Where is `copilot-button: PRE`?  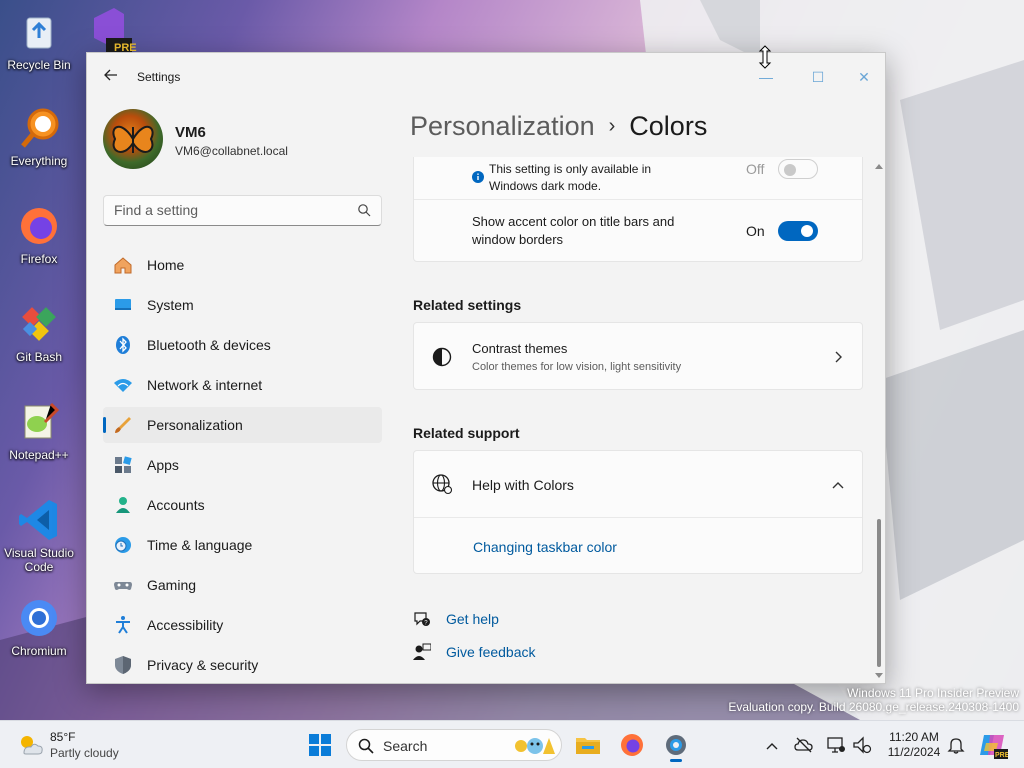
copilot-button: PRE is located at coordinates (993, 745).